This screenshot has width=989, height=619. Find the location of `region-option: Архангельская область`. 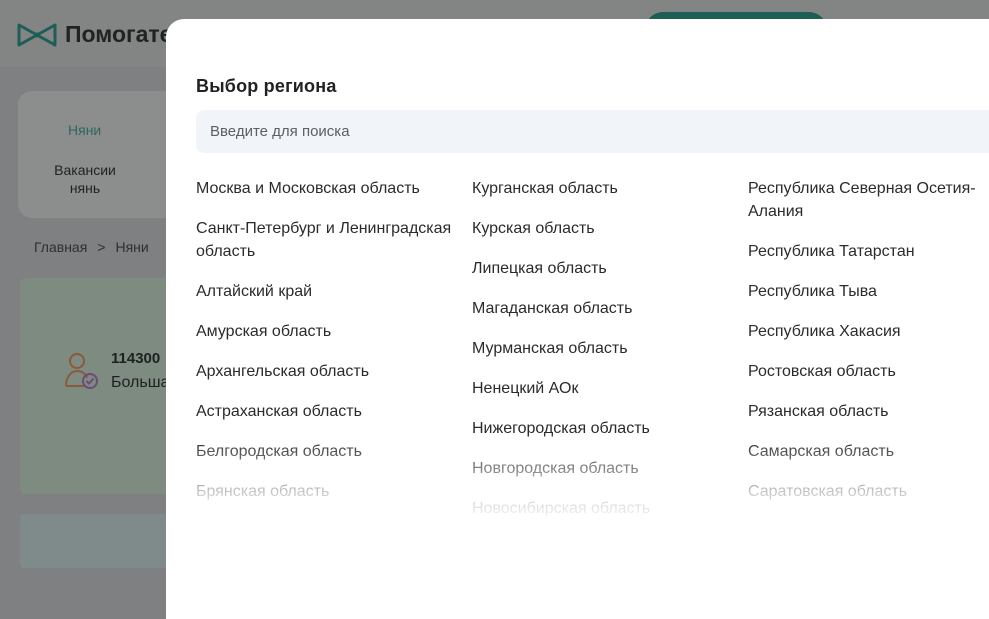

region-option: Архангельская область is located at coordinates (334, 371).